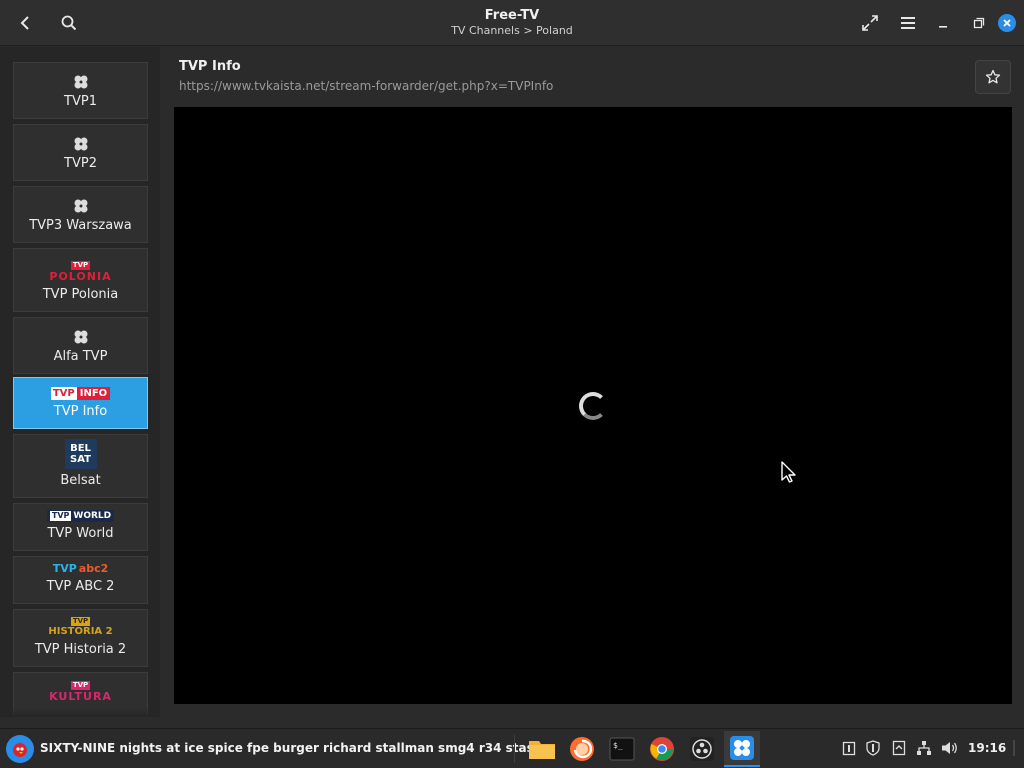 This screenshot has height=768, width=1024. I want to click on minimize-icon, so click(943, 27).